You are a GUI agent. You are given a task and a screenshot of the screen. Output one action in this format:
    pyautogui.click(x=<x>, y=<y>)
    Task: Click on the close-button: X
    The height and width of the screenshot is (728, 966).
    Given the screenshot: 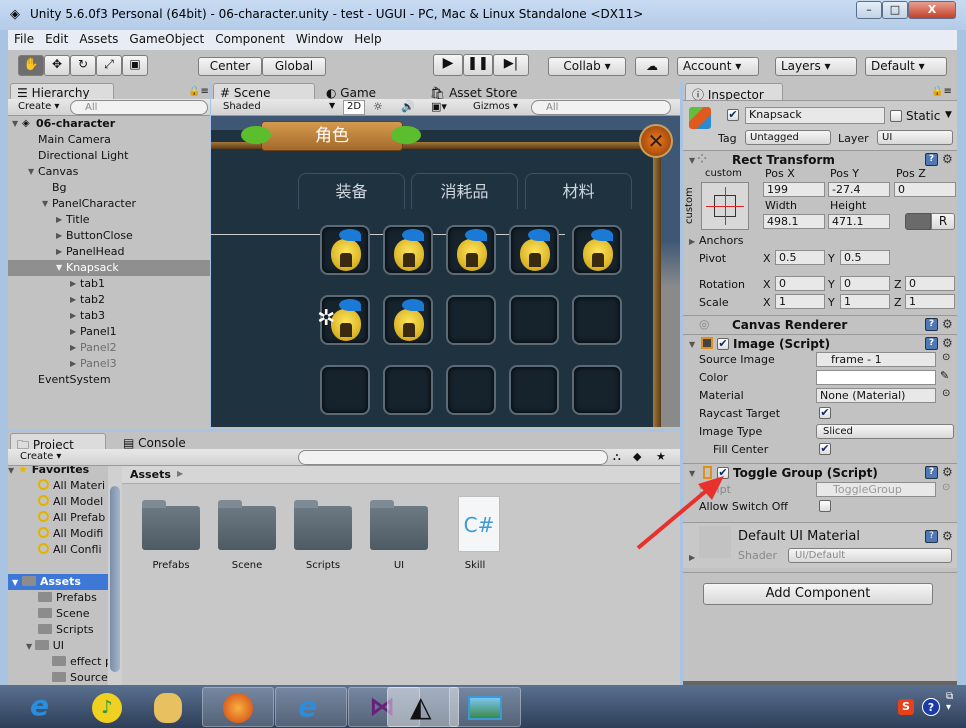 What is the action you would take?
    pyautogui.click(x=932, y=10)
    